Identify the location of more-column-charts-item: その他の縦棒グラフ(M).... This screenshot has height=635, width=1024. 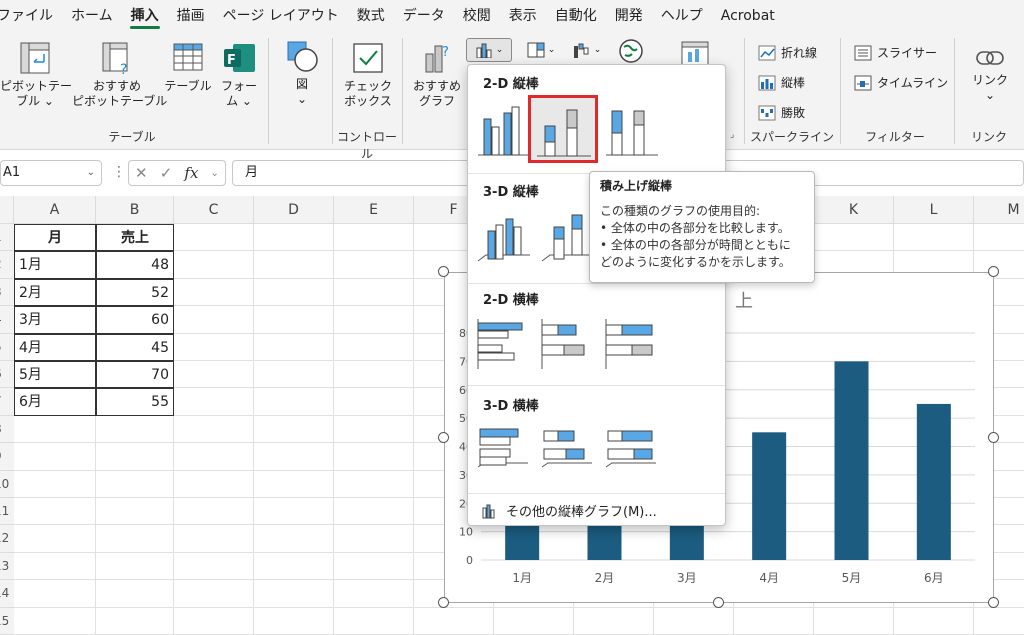
(569, 510).